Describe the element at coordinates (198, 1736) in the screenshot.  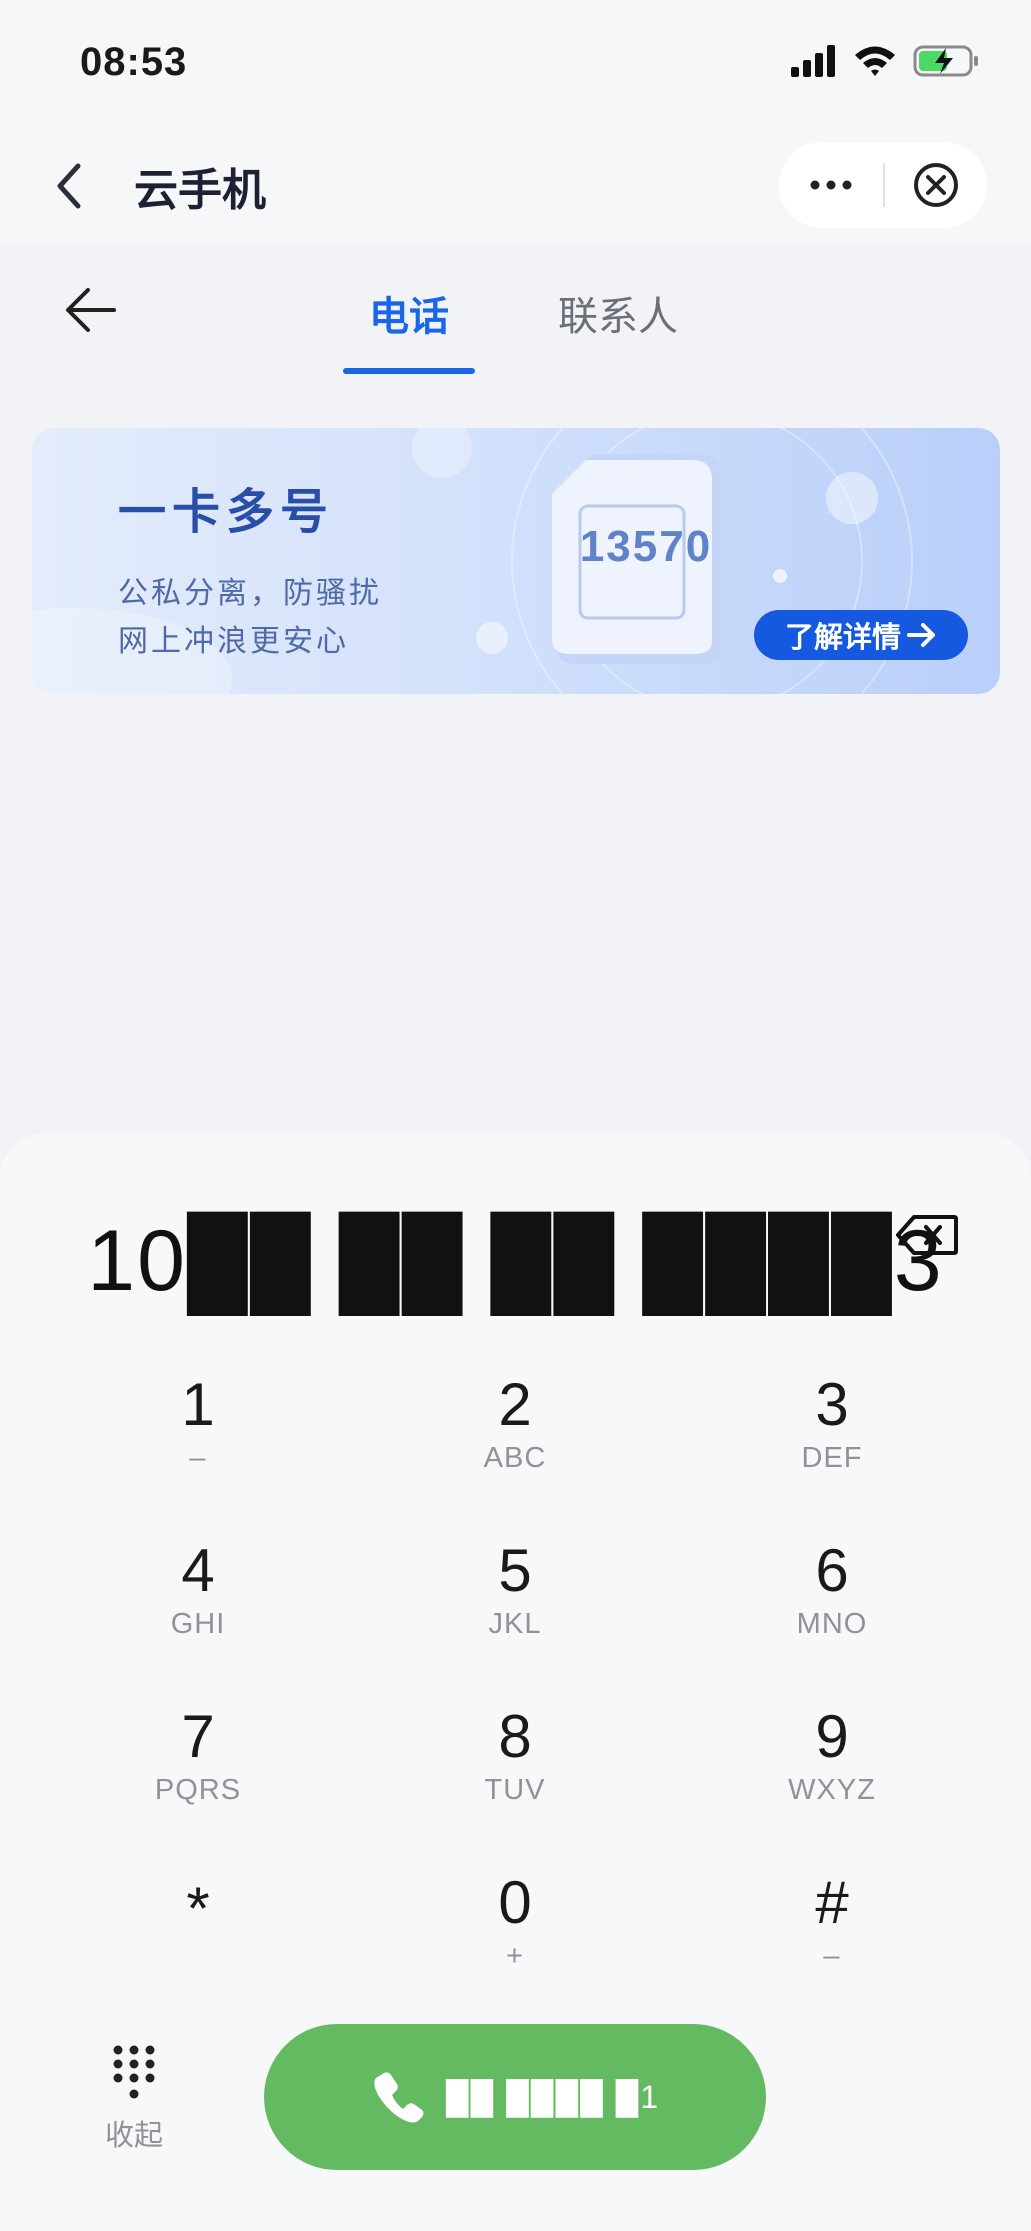
I see `key-digit: 7` at that location.